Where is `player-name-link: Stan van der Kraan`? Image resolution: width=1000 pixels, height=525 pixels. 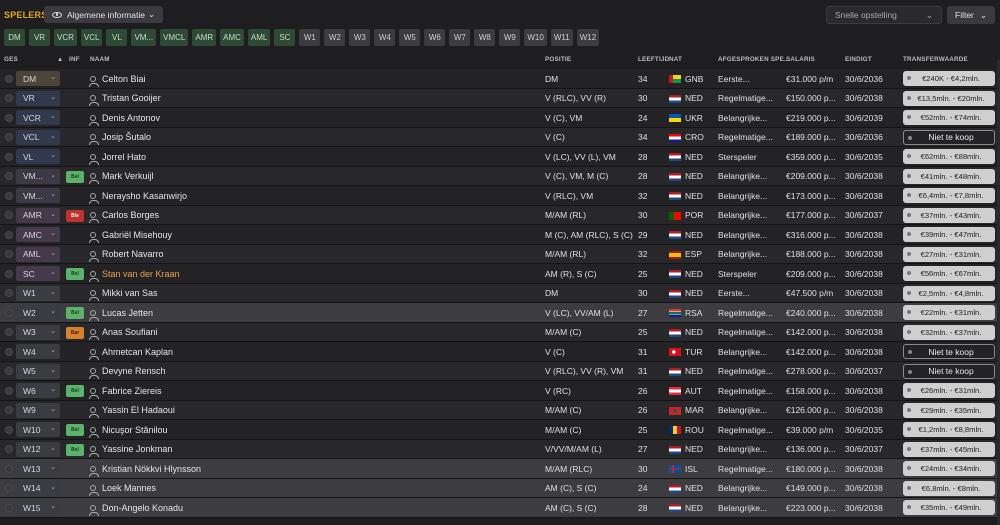 player-name-link: Stan van der Kraan is located at coordinates (141, 274).